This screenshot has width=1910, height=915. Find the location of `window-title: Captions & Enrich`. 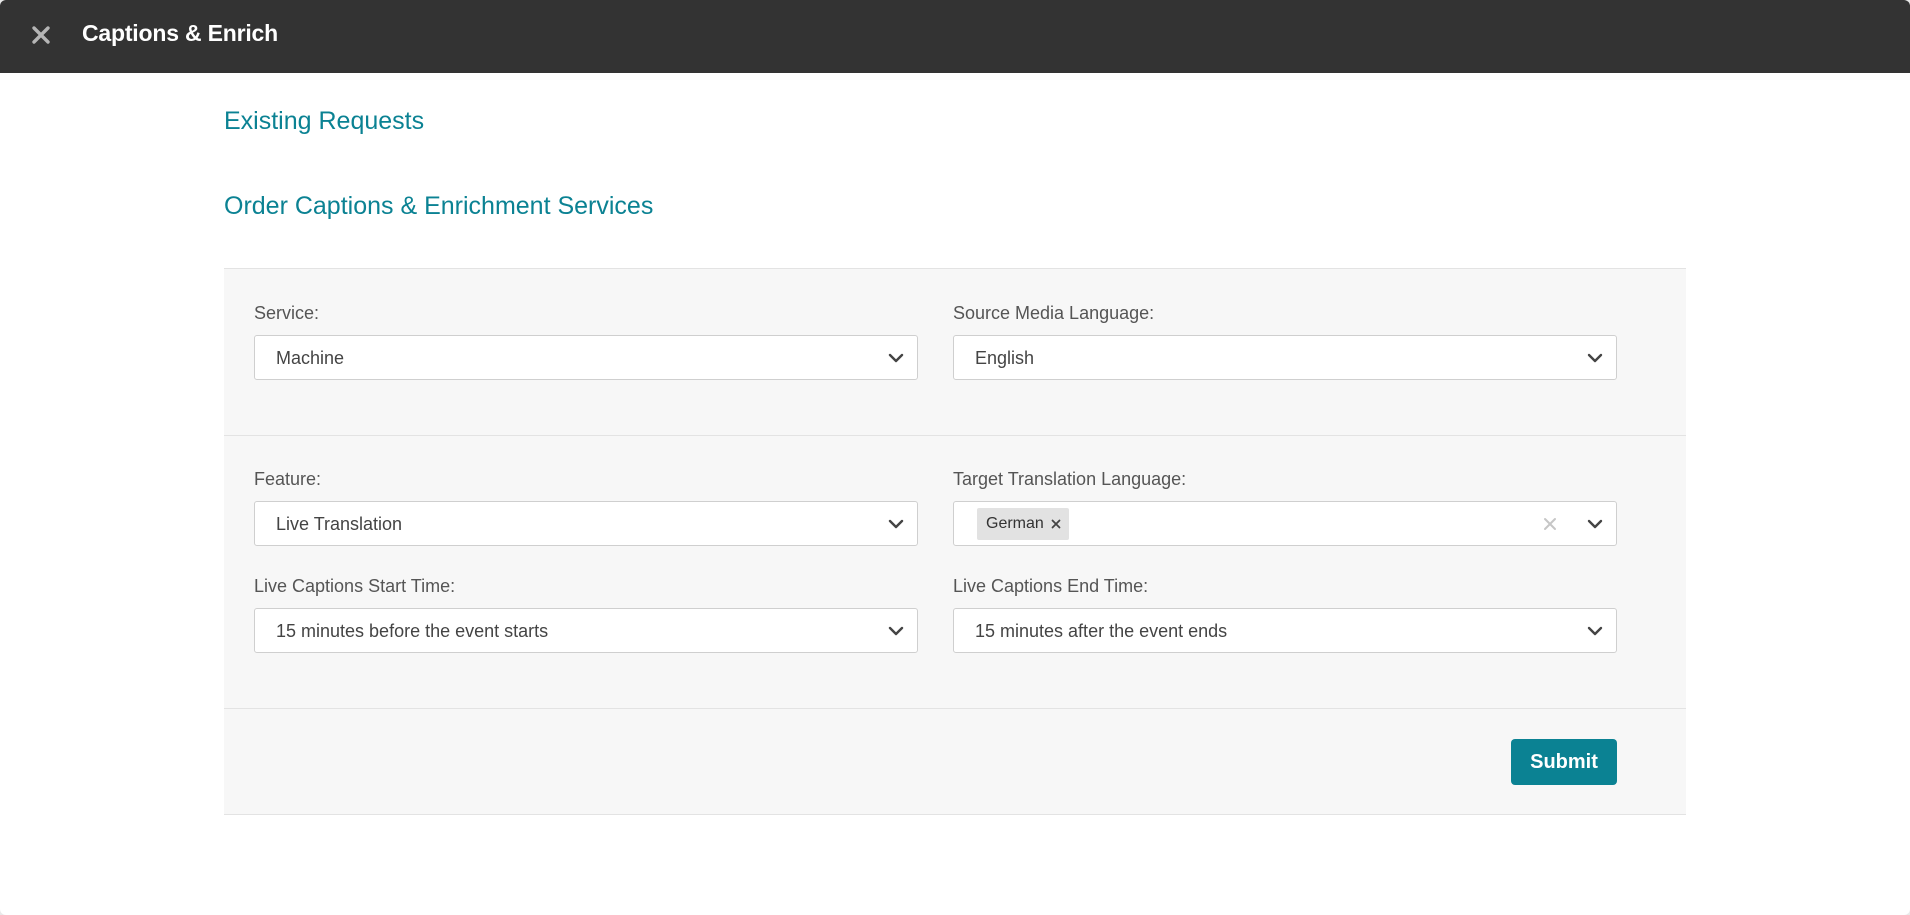

window-title: Captions & Enrich is located at coordinates (180, 33).